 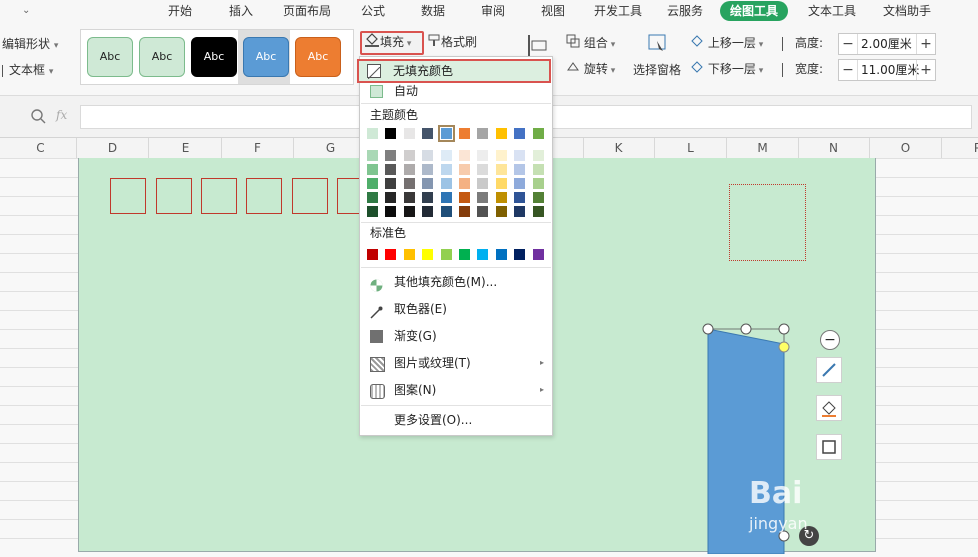 I want to click on column-header-n: N, so click(x=834, y=148).